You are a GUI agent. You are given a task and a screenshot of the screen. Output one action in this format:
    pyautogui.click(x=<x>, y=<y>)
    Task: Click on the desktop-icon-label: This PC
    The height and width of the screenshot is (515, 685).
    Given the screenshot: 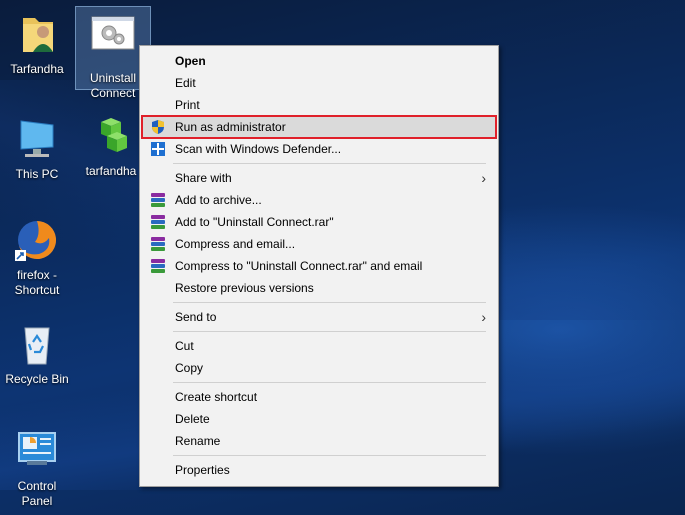 What is the action you would take?
    pyautogui.click(x=37, y=174)
    